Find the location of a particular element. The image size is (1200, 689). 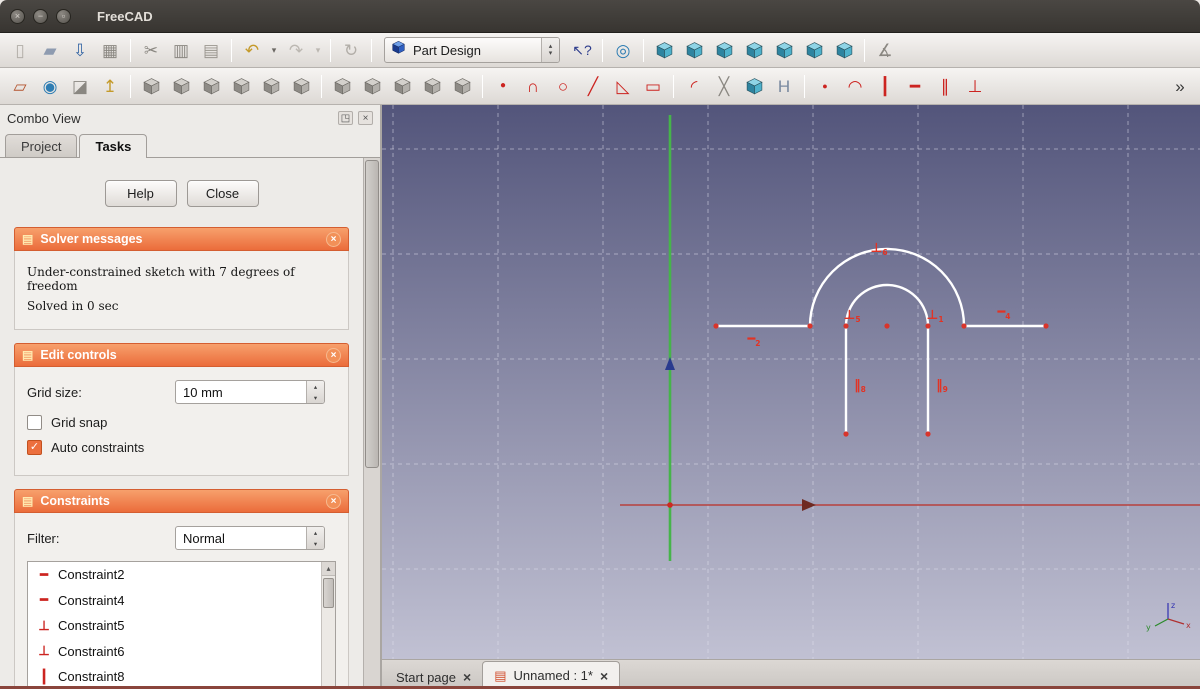

scroll-up-icon: ▴ is located at coordinates (328, 569).